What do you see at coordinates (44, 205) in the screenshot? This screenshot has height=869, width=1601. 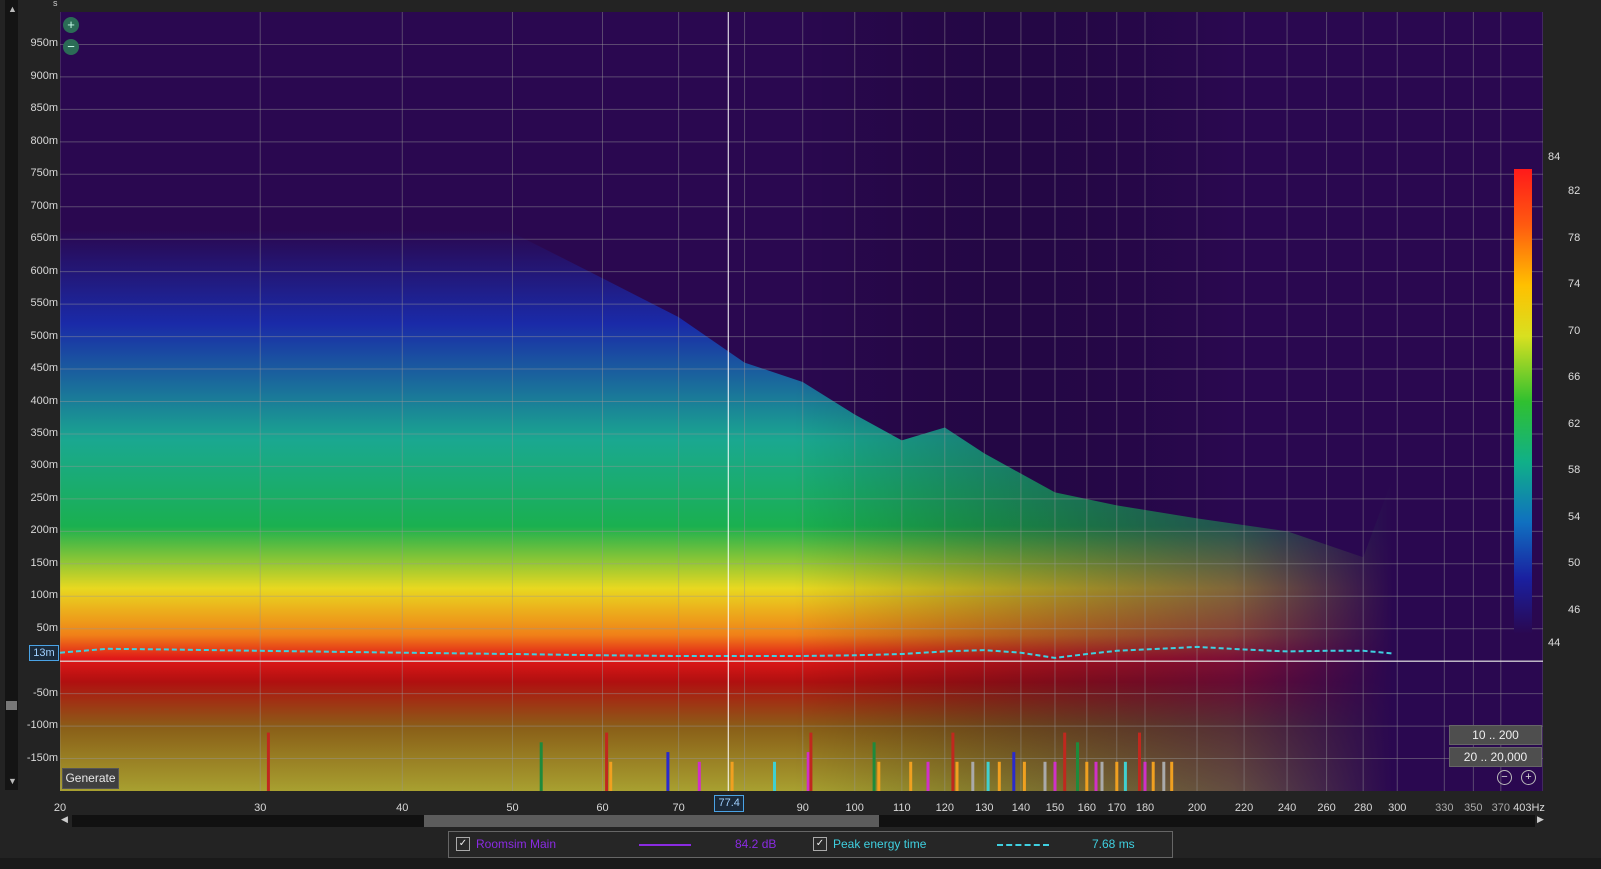 I see `y-tick-label: 700m` at bounding box center [44, 205].